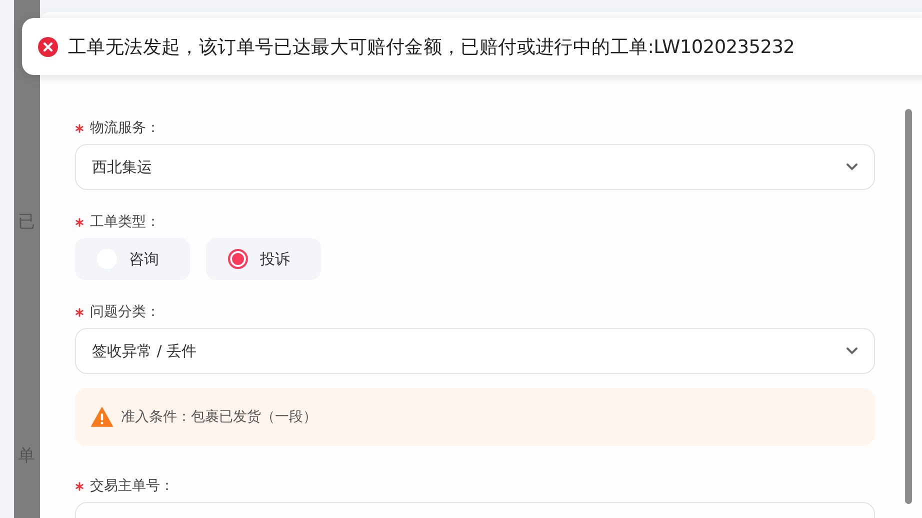  What do you see at coordinates (263, 259) in the screenshot?
I see `radio-option: 投诉` at bounding box center [263, 259].